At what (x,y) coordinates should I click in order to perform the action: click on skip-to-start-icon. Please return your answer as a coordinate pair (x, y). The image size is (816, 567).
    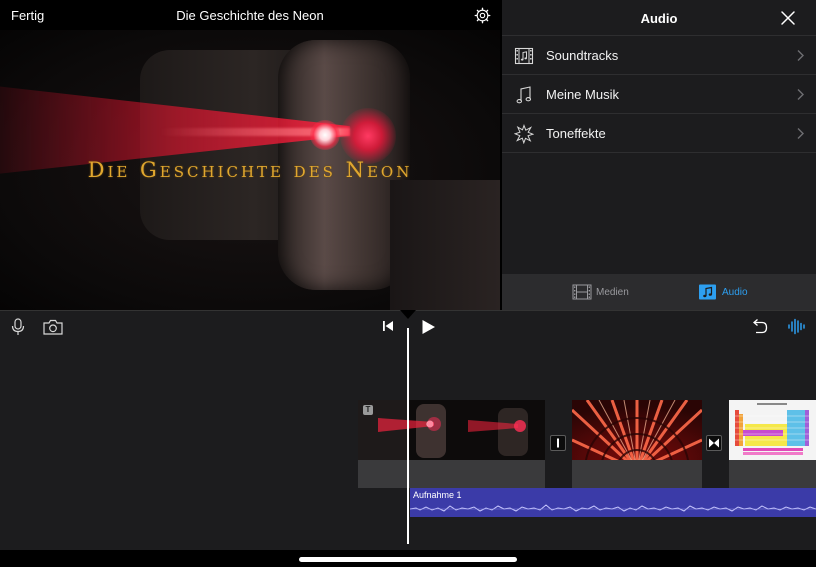
    Looking at the image, I should click on (388, 326).